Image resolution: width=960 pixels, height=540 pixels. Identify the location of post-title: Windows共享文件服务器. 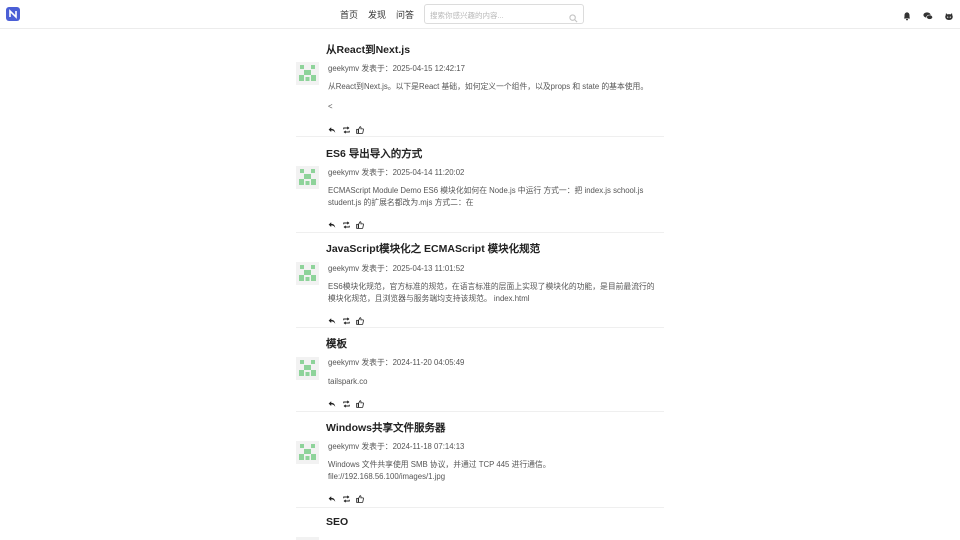
(385, 427).